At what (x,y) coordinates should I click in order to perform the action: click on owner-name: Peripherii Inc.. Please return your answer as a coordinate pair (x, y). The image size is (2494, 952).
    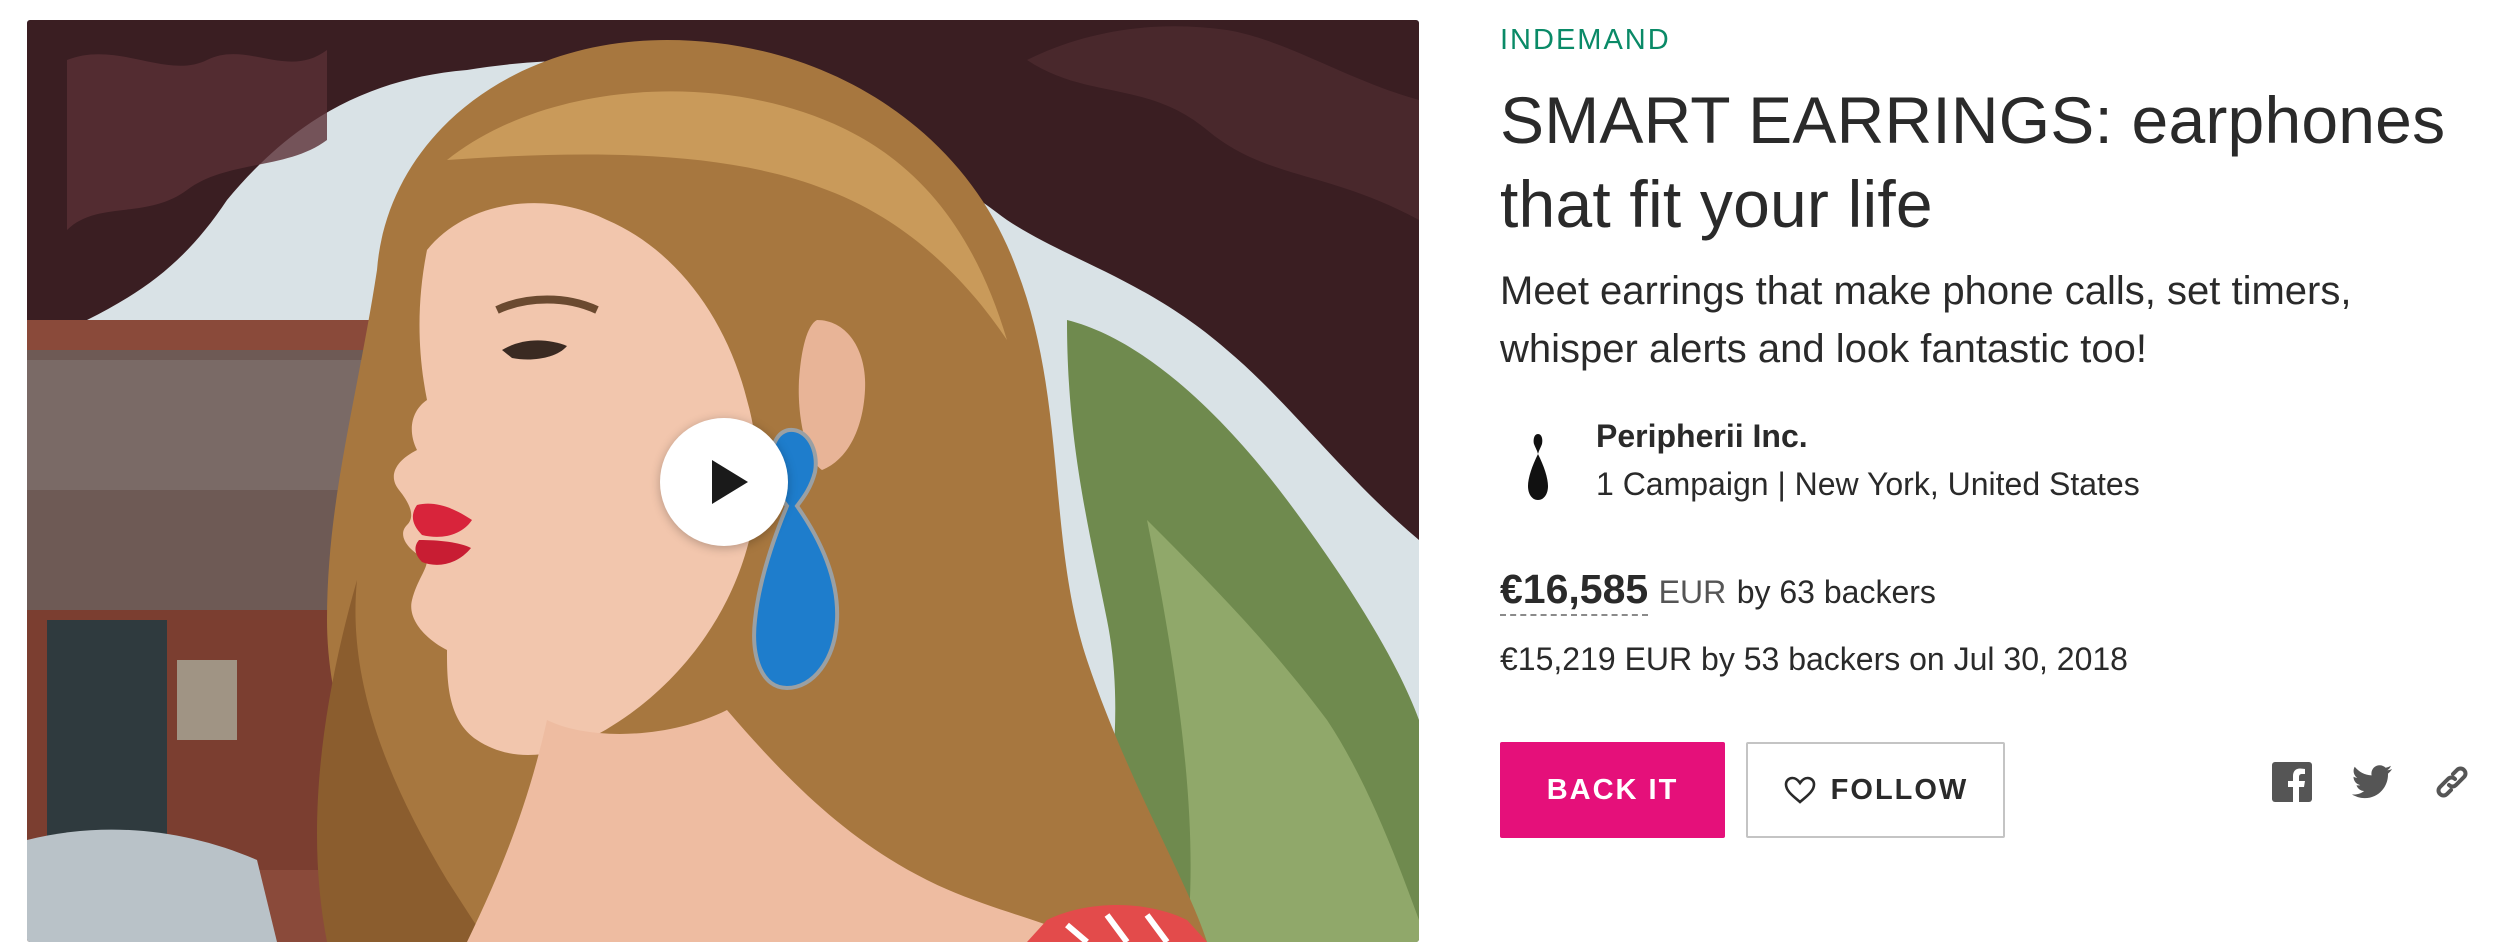
    Looking at the image, I should click on (1702, 436).